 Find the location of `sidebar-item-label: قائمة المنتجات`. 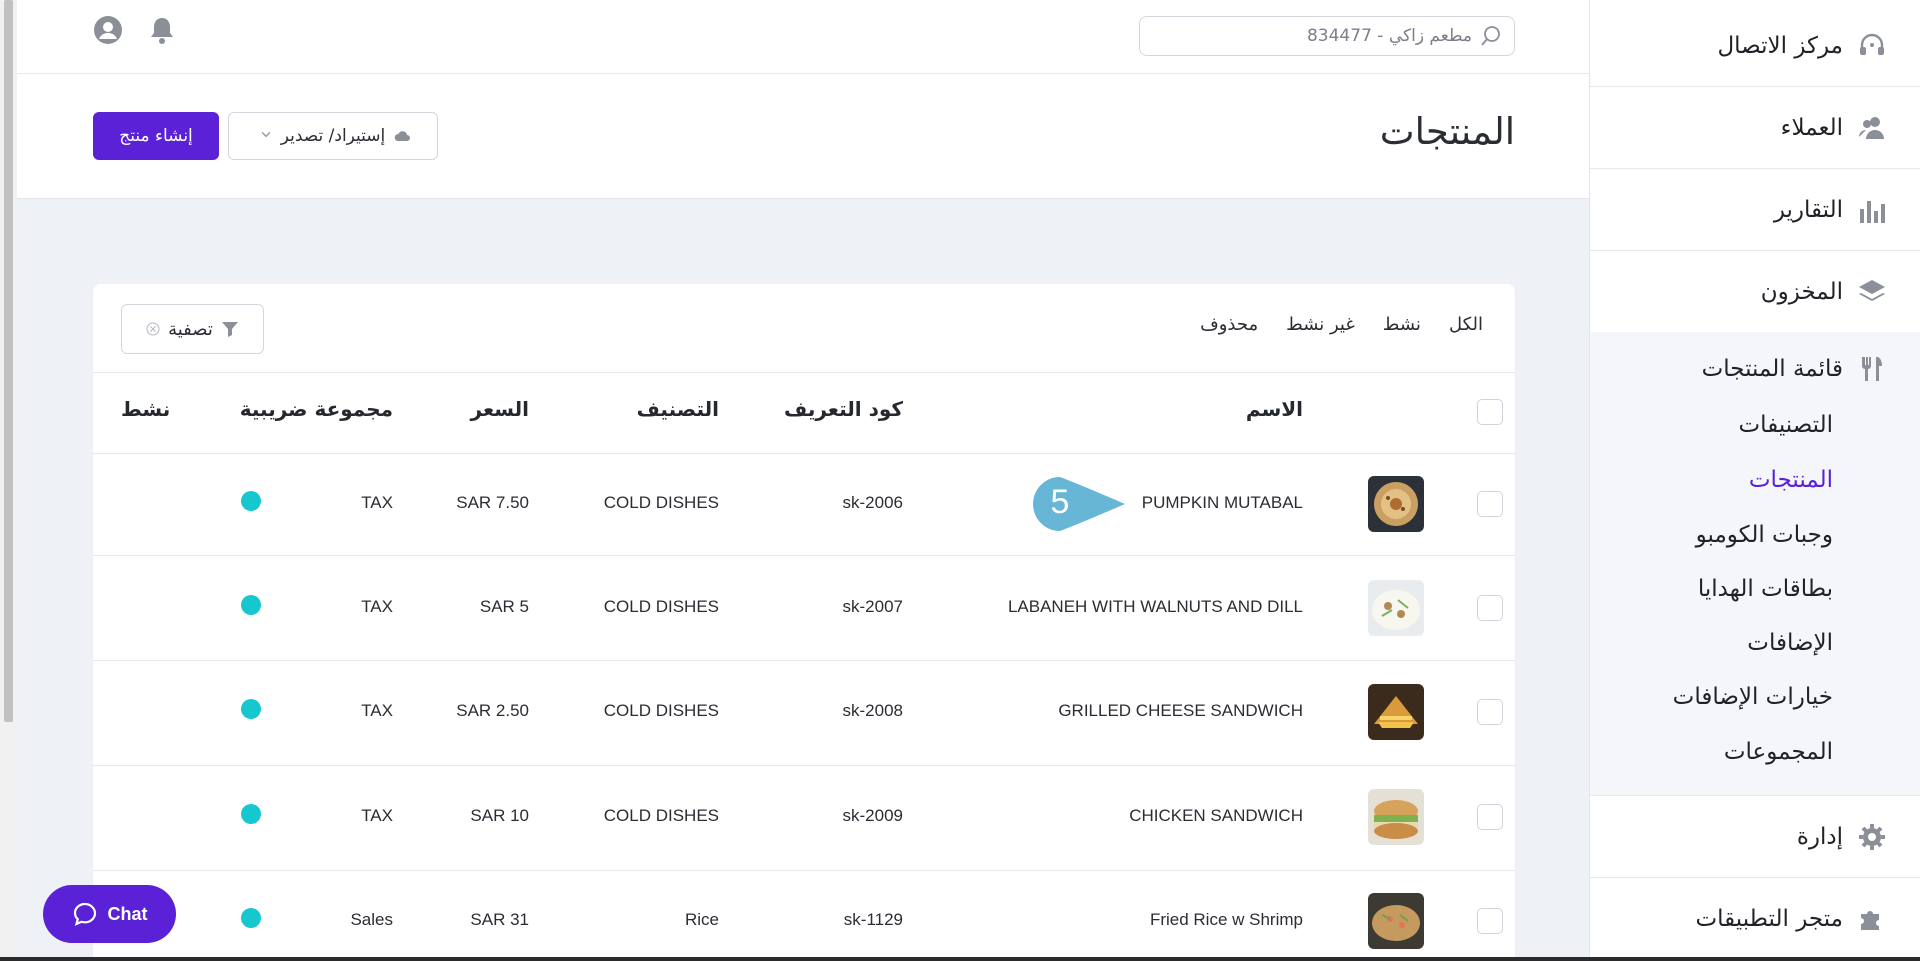

sidebar-item-label: قائمة المنتجات is located at coordinates (1772, 369).